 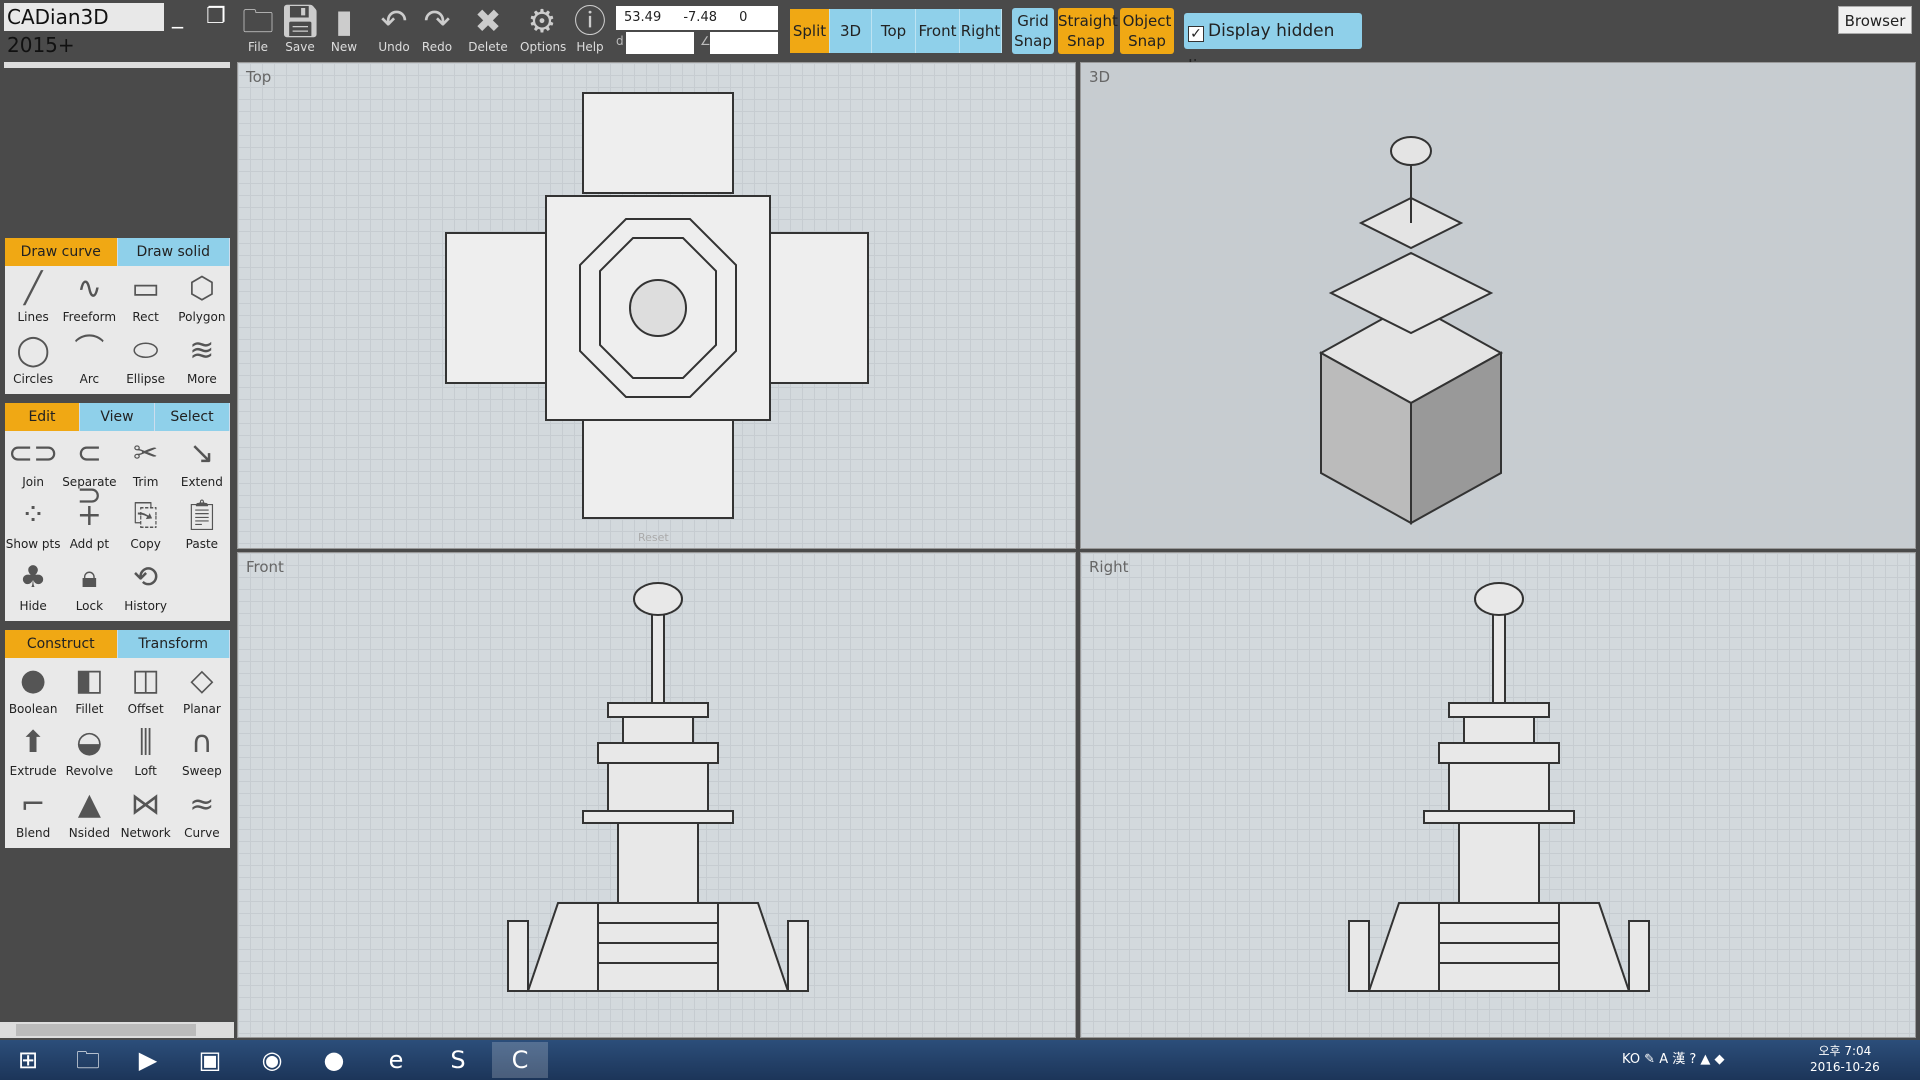 What do you see at coordinates (1273, 45) in the screenshot?
I see `display-hidden-lines-checkbox: ✓Display hidden lines` at bounding box center [1273, 45].